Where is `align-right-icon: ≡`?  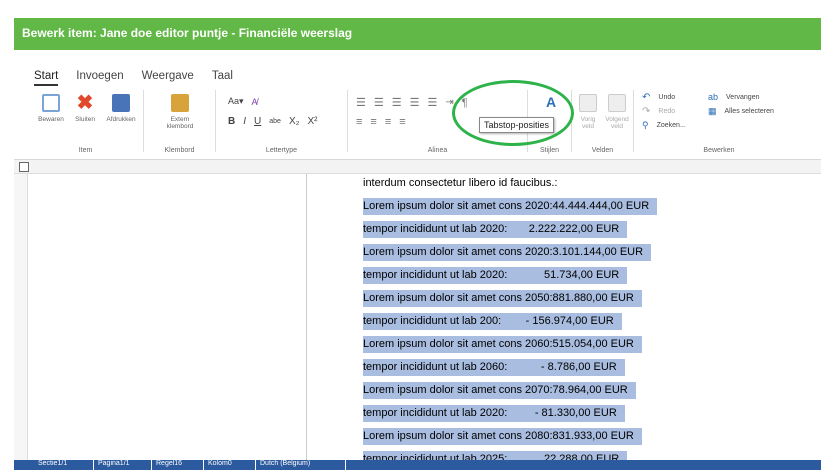
align-right-icon: ≡ is located at coordinates (388, 122).